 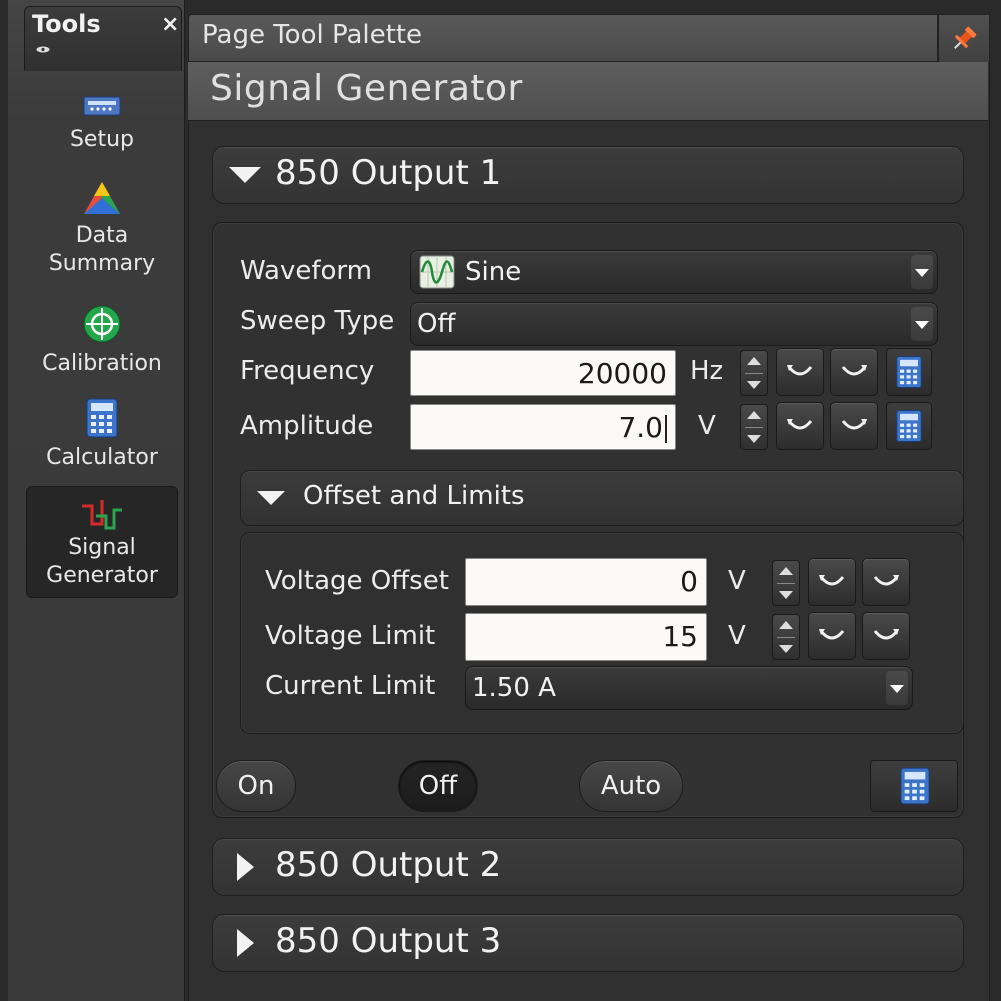 I want to click on pin-icon, so click(x=965, y=37).